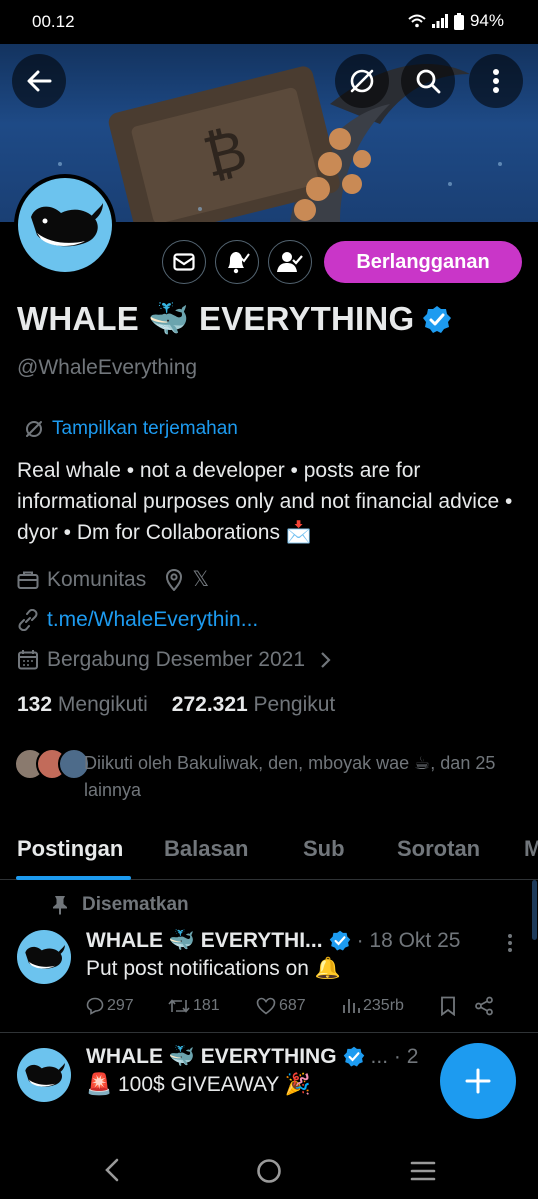 This screenshot has height=1199, width=538. I want to click on pinned-indicator: Disematkan, so click(120, 905).